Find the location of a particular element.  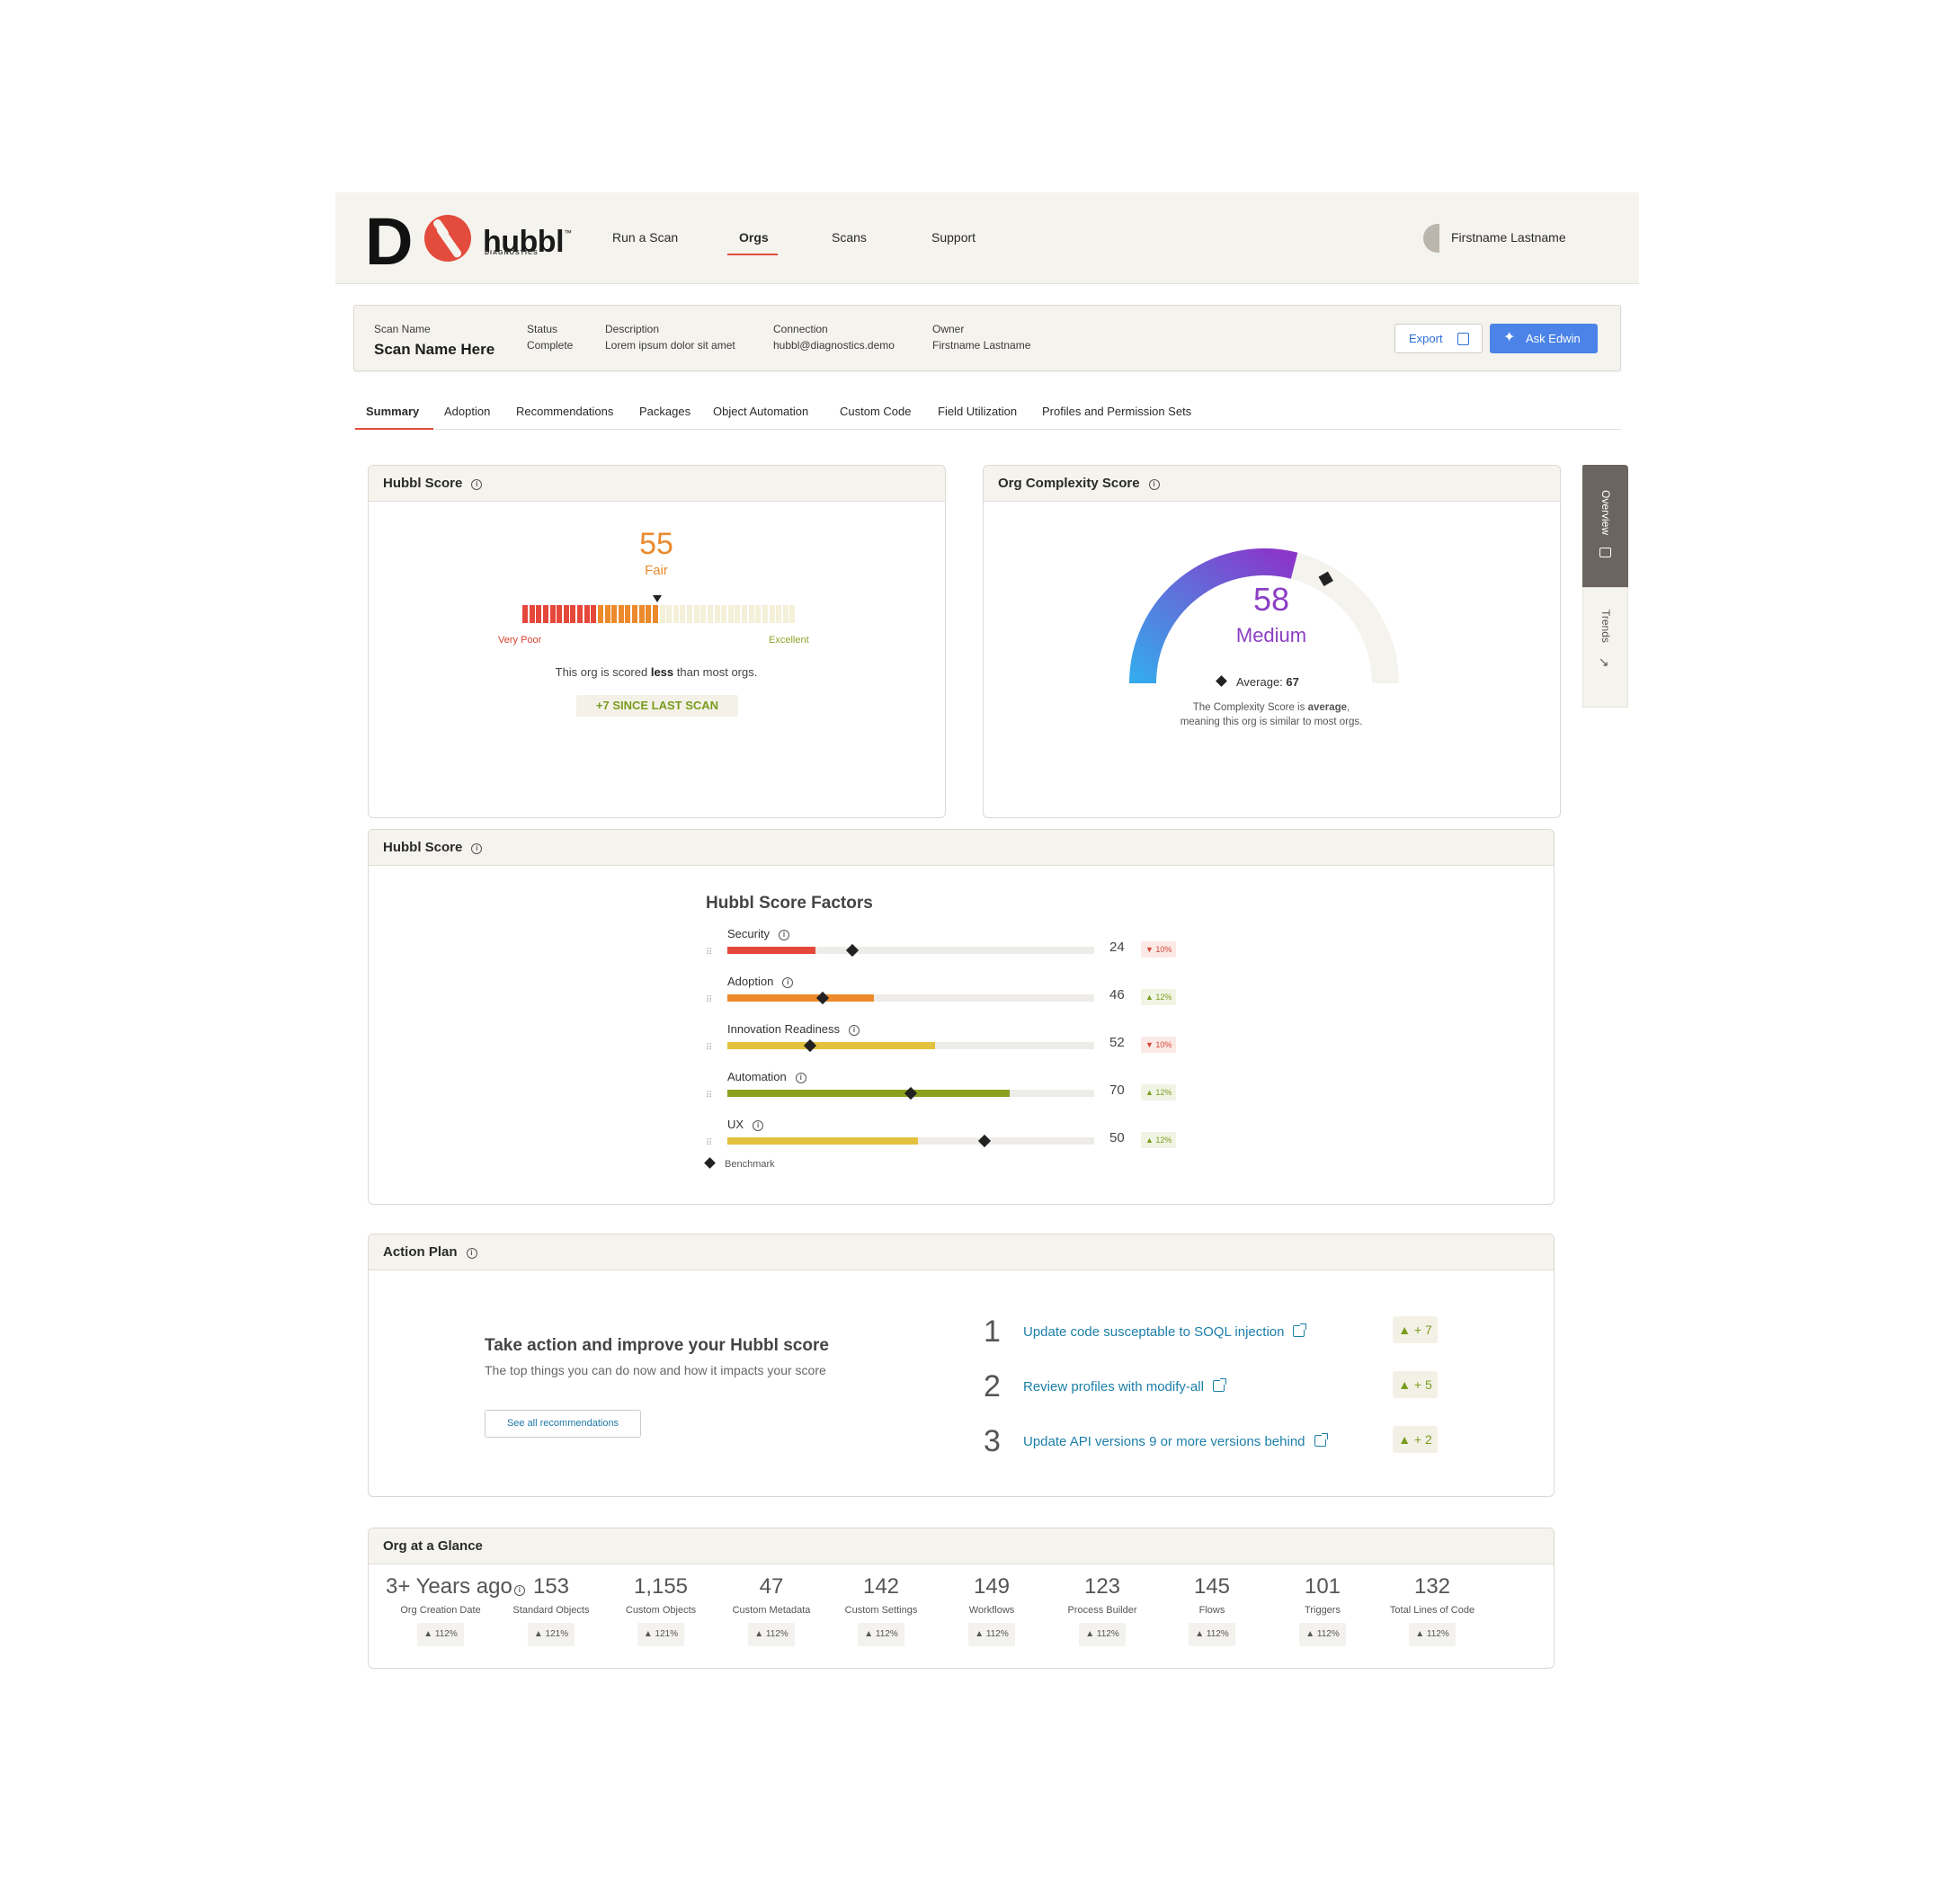

hubbl-score-title: Hubbl Score is located at coordinates (423, 483).